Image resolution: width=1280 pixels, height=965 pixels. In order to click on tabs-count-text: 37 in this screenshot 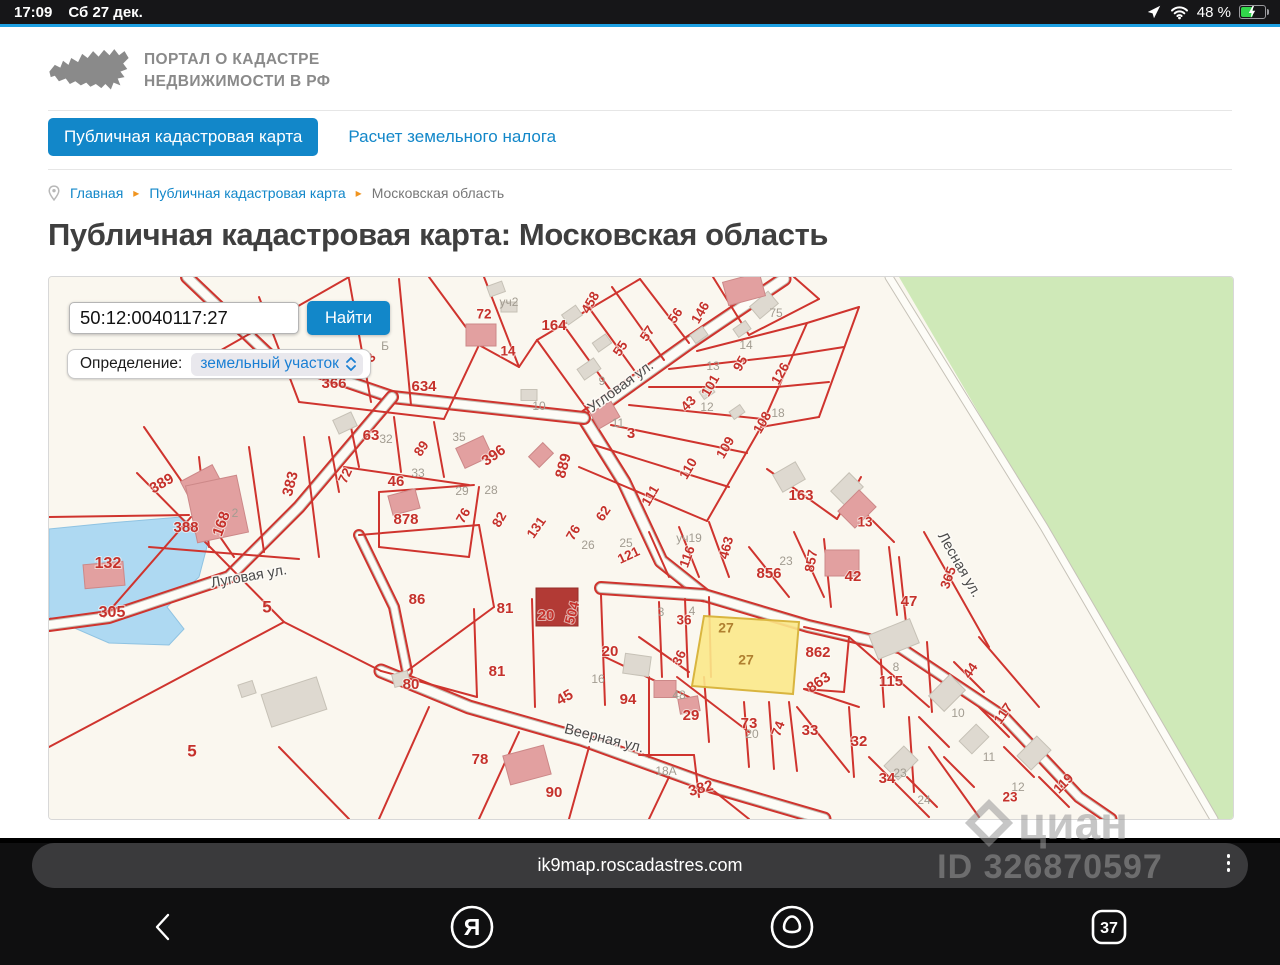, I will do `click(1109, 928)`.